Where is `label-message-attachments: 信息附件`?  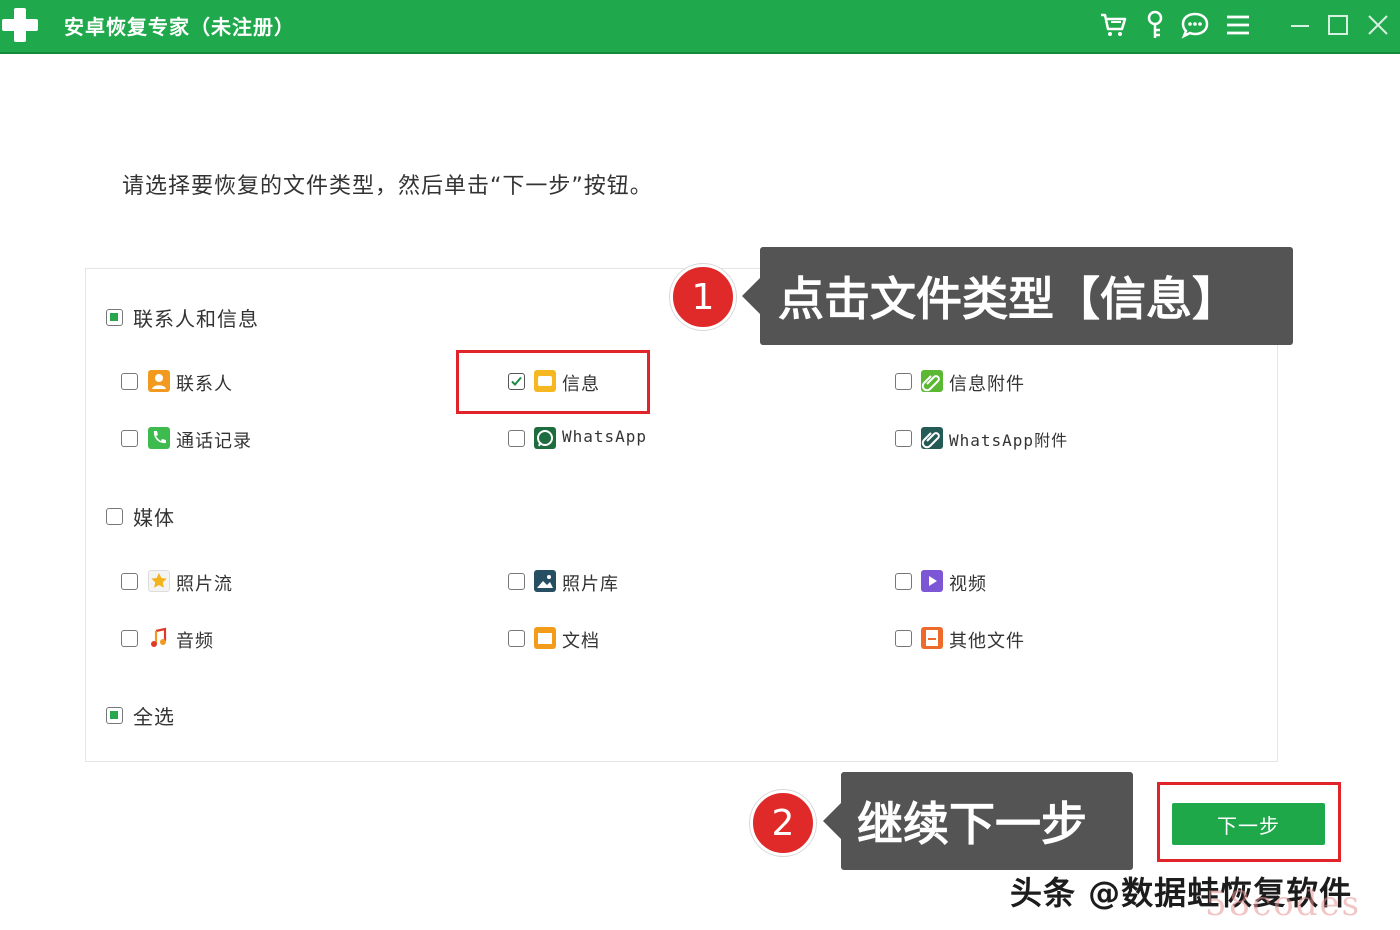
label-message-attachments: 信息附件 is located at coordinates (987, 384).